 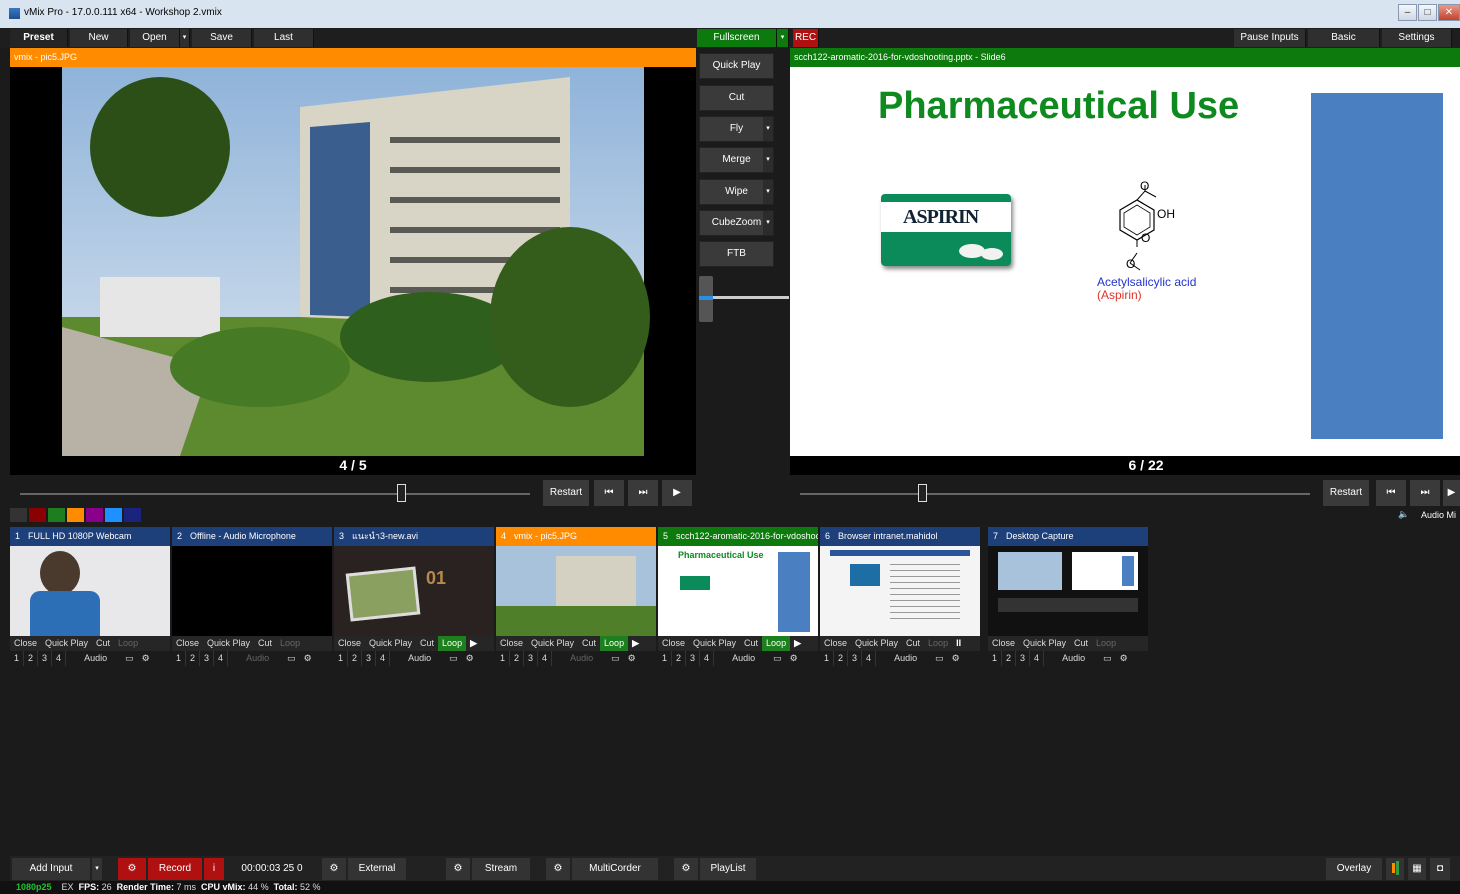 I want to click on input-header: 7 Desktop Capture, so click(x=1068, y=536).